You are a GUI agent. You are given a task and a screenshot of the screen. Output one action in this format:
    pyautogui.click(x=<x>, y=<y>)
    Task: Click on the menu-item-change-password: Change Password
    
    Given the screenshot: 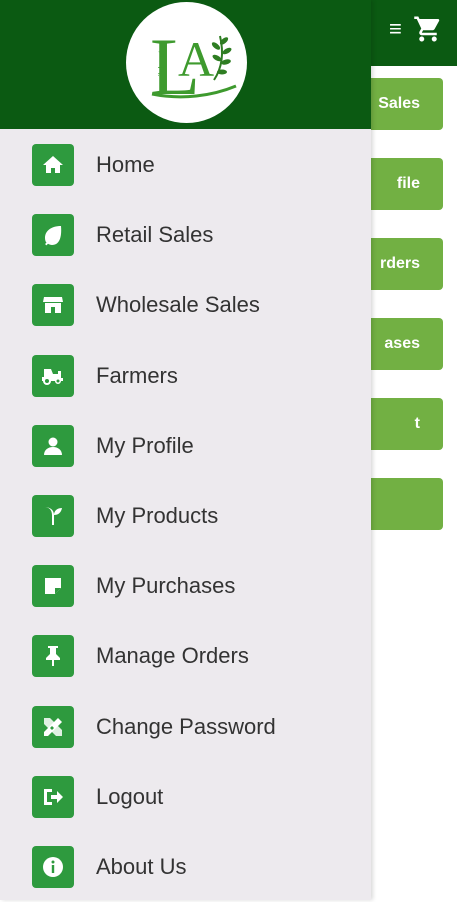 What is the action you would take?
    pyautogui.click(x=185, y=727)
    